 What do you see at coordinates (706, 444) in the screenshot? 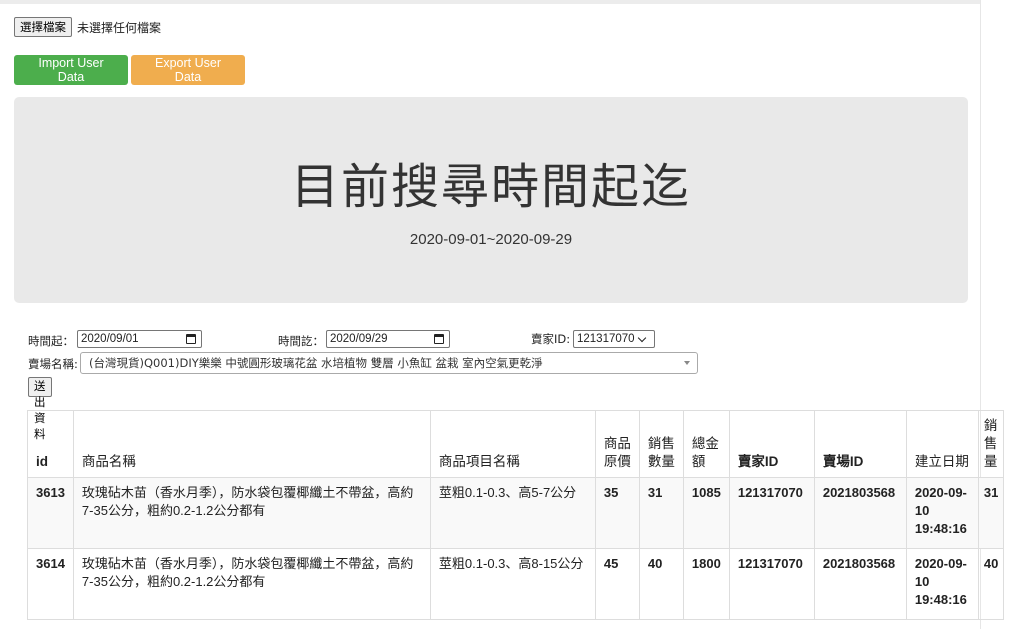
I see `col-total: 總金額` at bounding box center [706, 444].